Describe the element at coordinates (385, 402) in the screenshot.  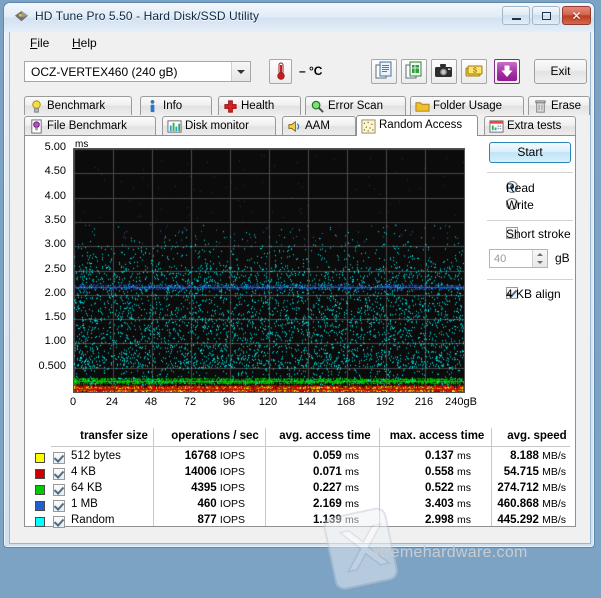
I see `chart-x-tick: 192` at that location.